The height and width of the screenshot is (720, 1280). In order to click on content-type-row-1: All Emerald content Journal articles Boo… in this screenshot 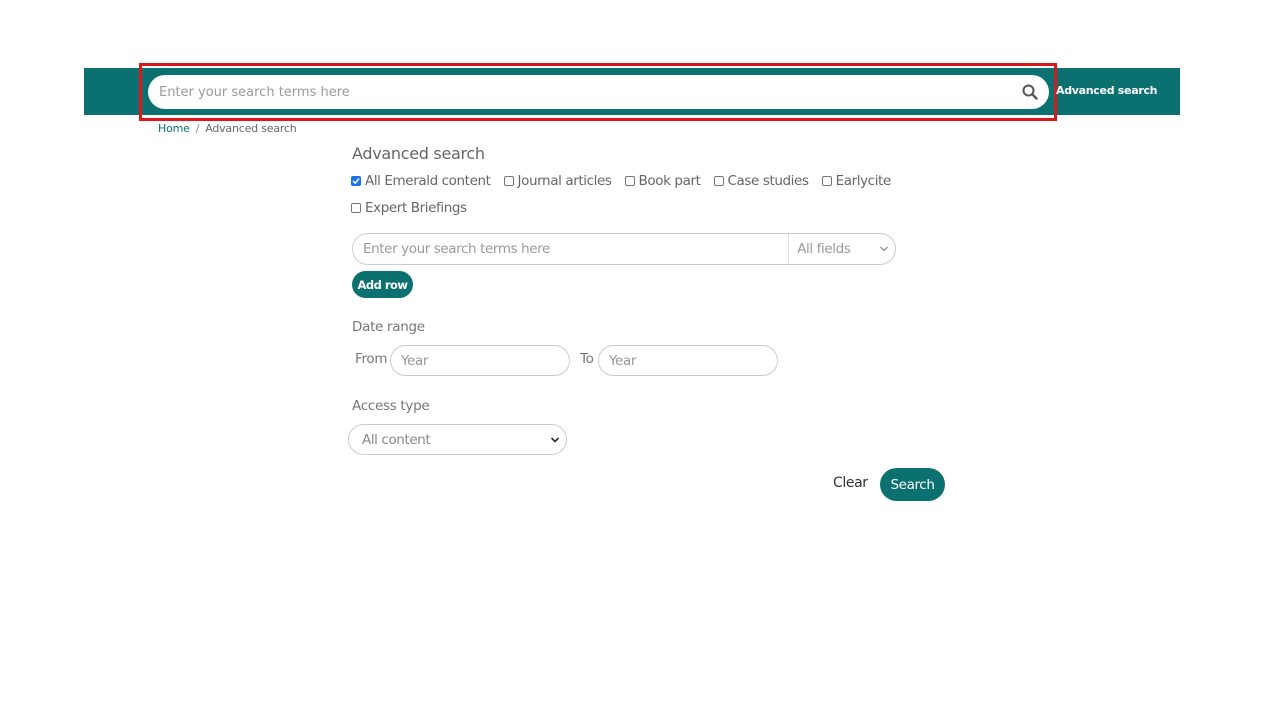, I will do `click(627, 181)`.